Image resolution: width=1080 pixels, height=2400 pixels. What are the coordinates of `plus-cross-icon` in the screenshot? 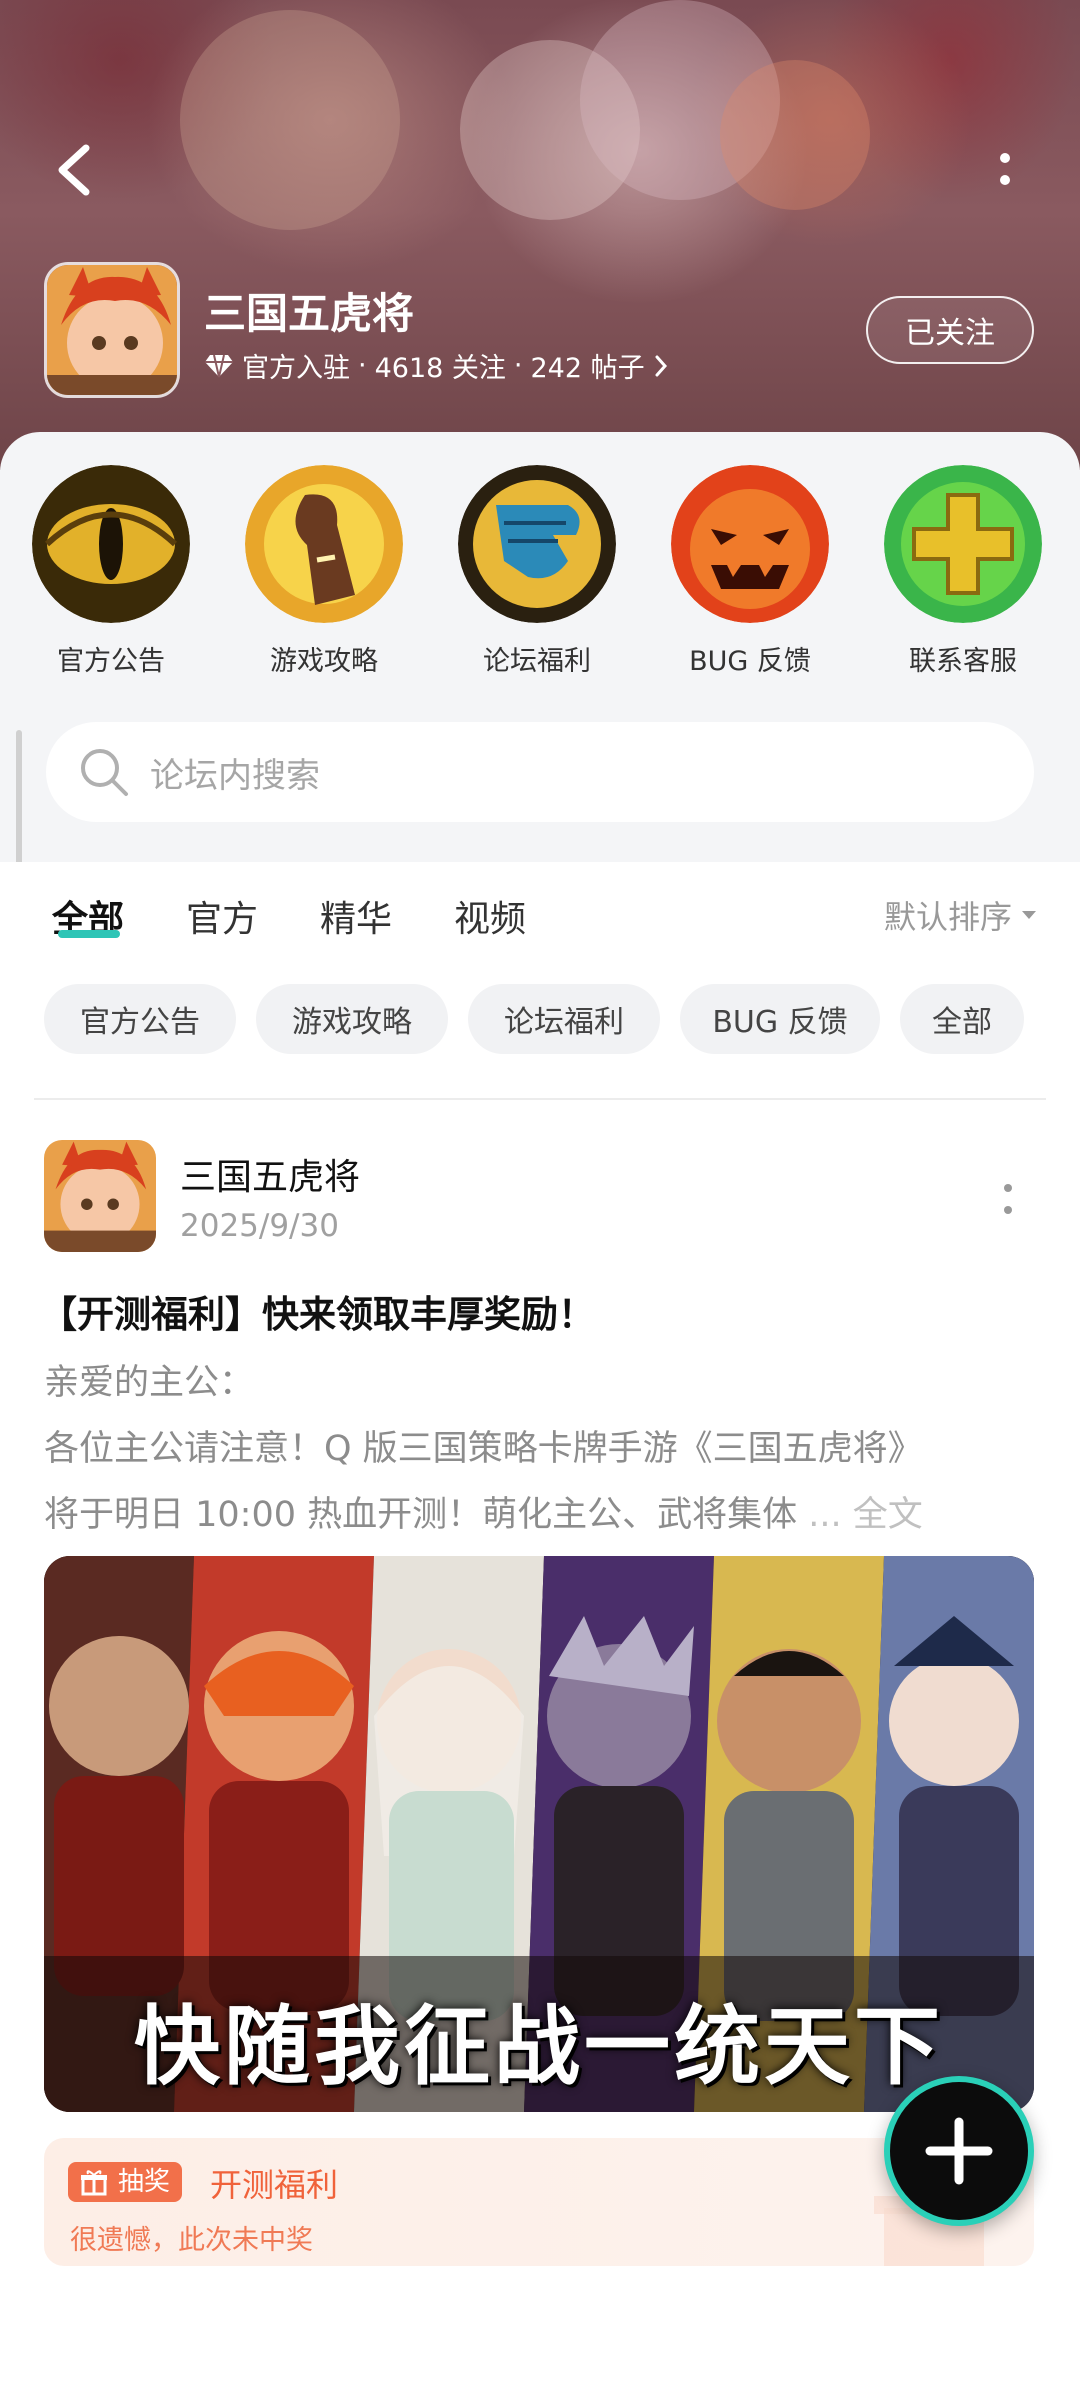 It's located at (963, 544).